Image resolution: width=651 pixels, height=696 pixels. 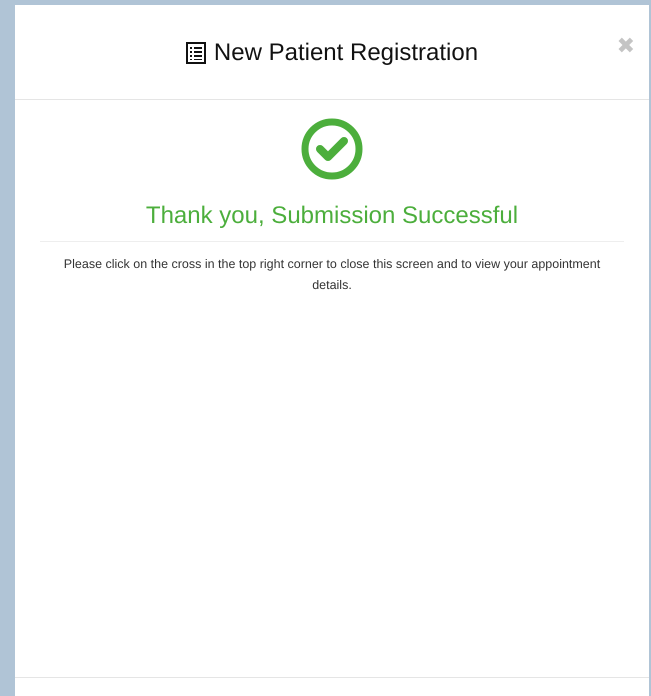 What do you see at coordinates (625, 47) in the screenshot?
I see `close-button: ✖` at bounding box center [625, 47].